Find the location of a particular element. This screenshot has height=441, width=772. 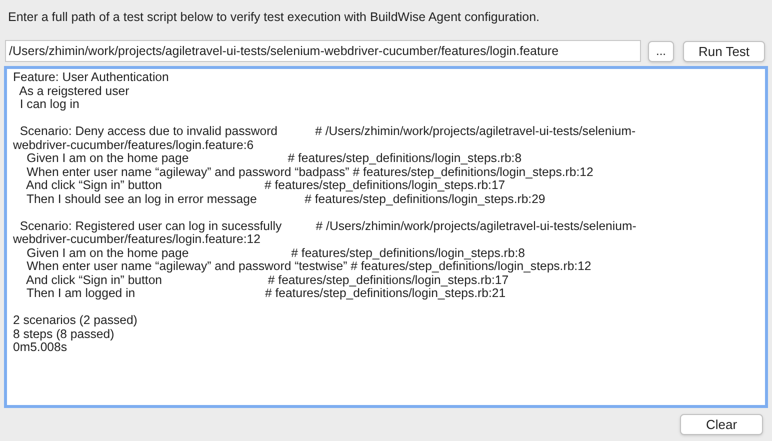

output-line: webdriver-cucumber/features/login.feature:6 is located at coordinates (133, 145).